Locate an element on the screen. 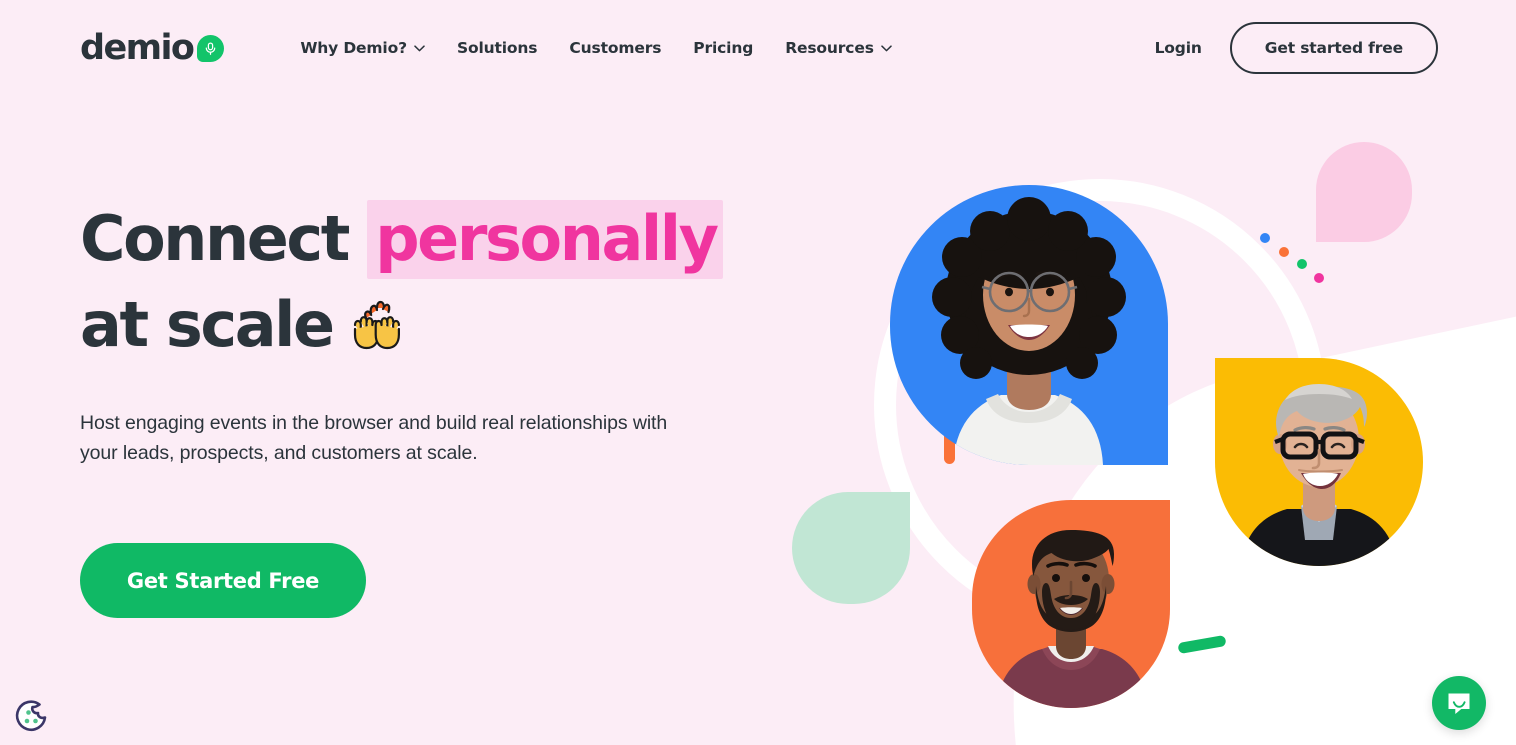 Image resolution: width=1516 pixels, height=745 pixels. logo-wordmark: demio is located at coordinates (137, 47).